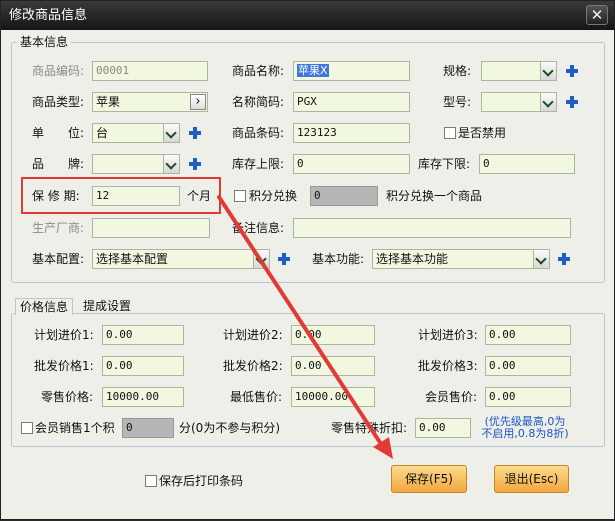 The height and width of the screenshot is (521, 615). Describe the element at coordinates (58, 164) in the screenshot. I see `brand-label: 品 牌:` at that location.